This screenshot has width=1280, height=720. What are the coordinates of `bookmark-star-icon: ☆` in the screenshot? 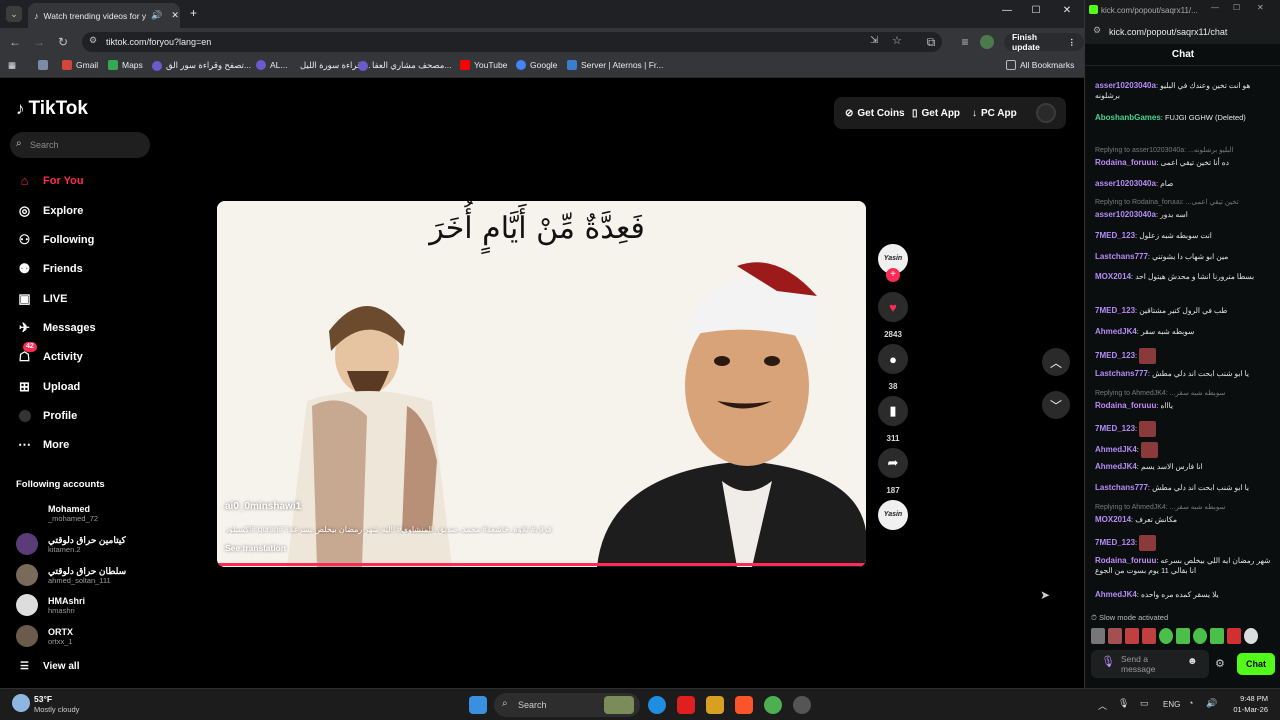 It's located at (897, 40).